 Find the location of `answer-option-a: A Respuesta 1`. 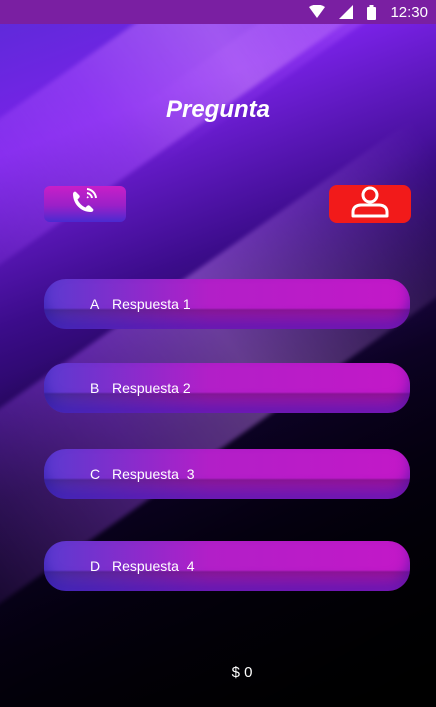

answer-option-a: A Respuesta 1 is located at coordinates (227, 304).